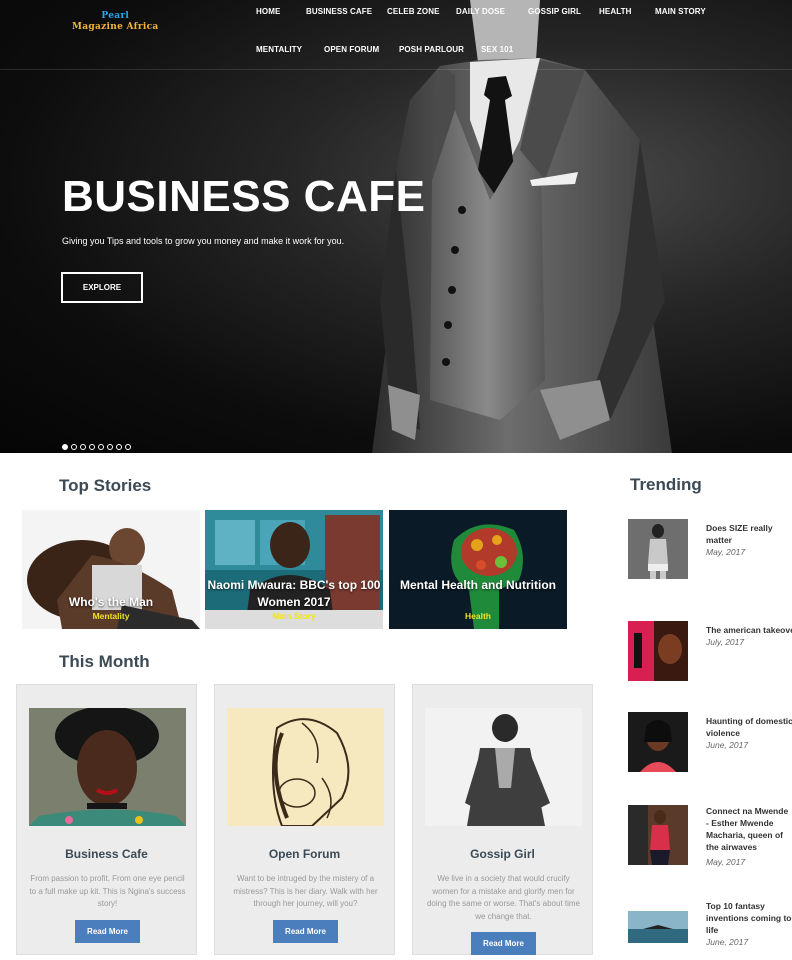  I want to click on story-category: Mentality, so click(111, 616).